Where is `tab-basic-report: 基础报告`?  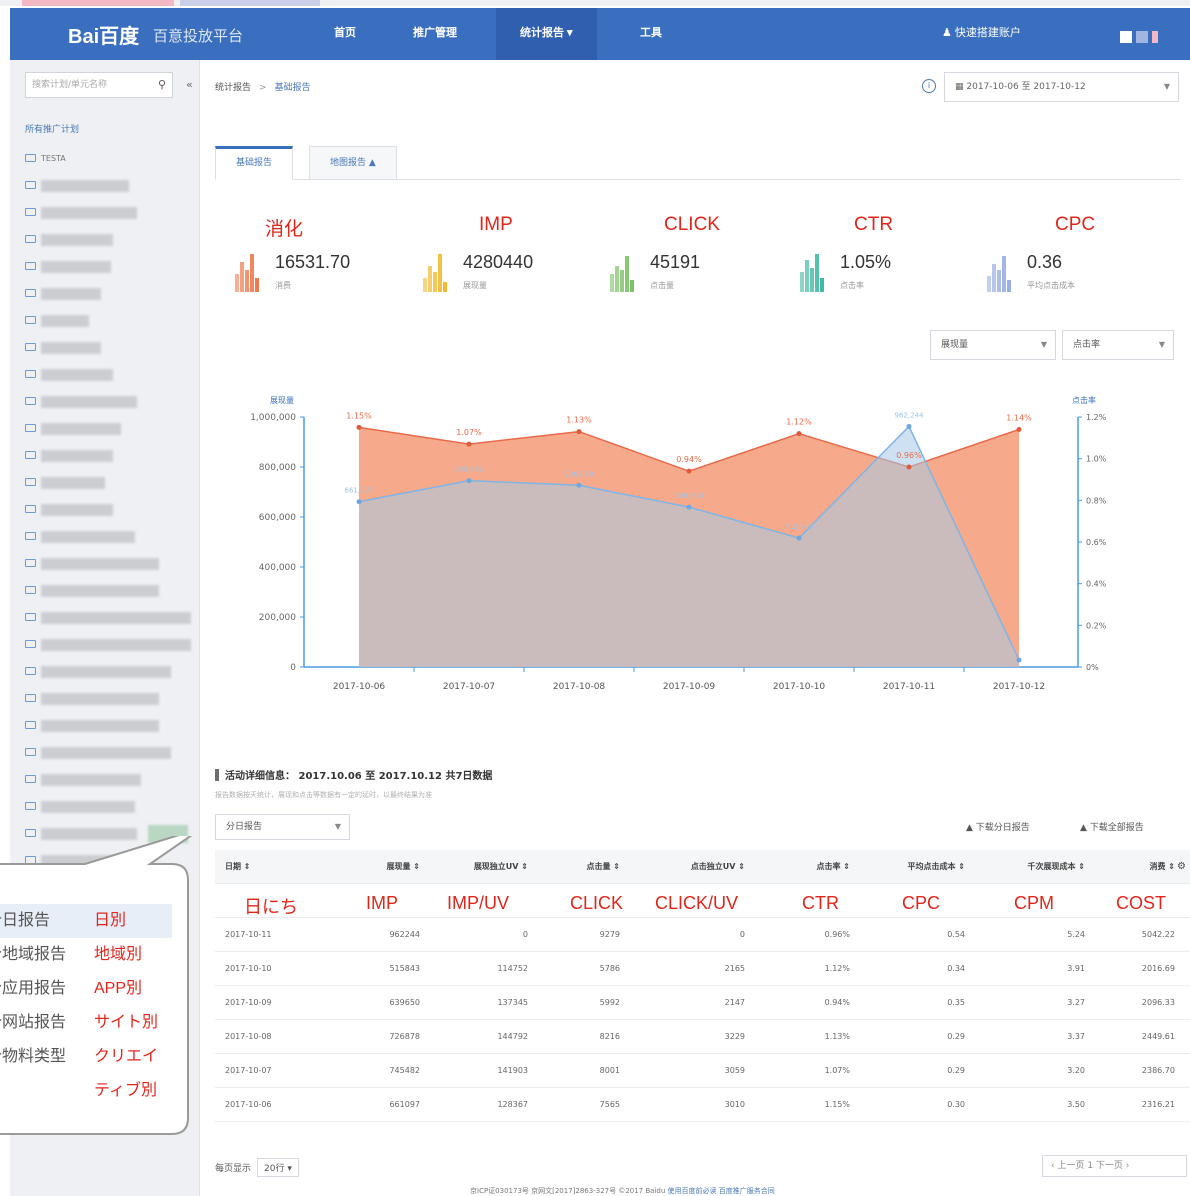
tab-basic-report: 基础报告 is located at coordinates (254, 163).